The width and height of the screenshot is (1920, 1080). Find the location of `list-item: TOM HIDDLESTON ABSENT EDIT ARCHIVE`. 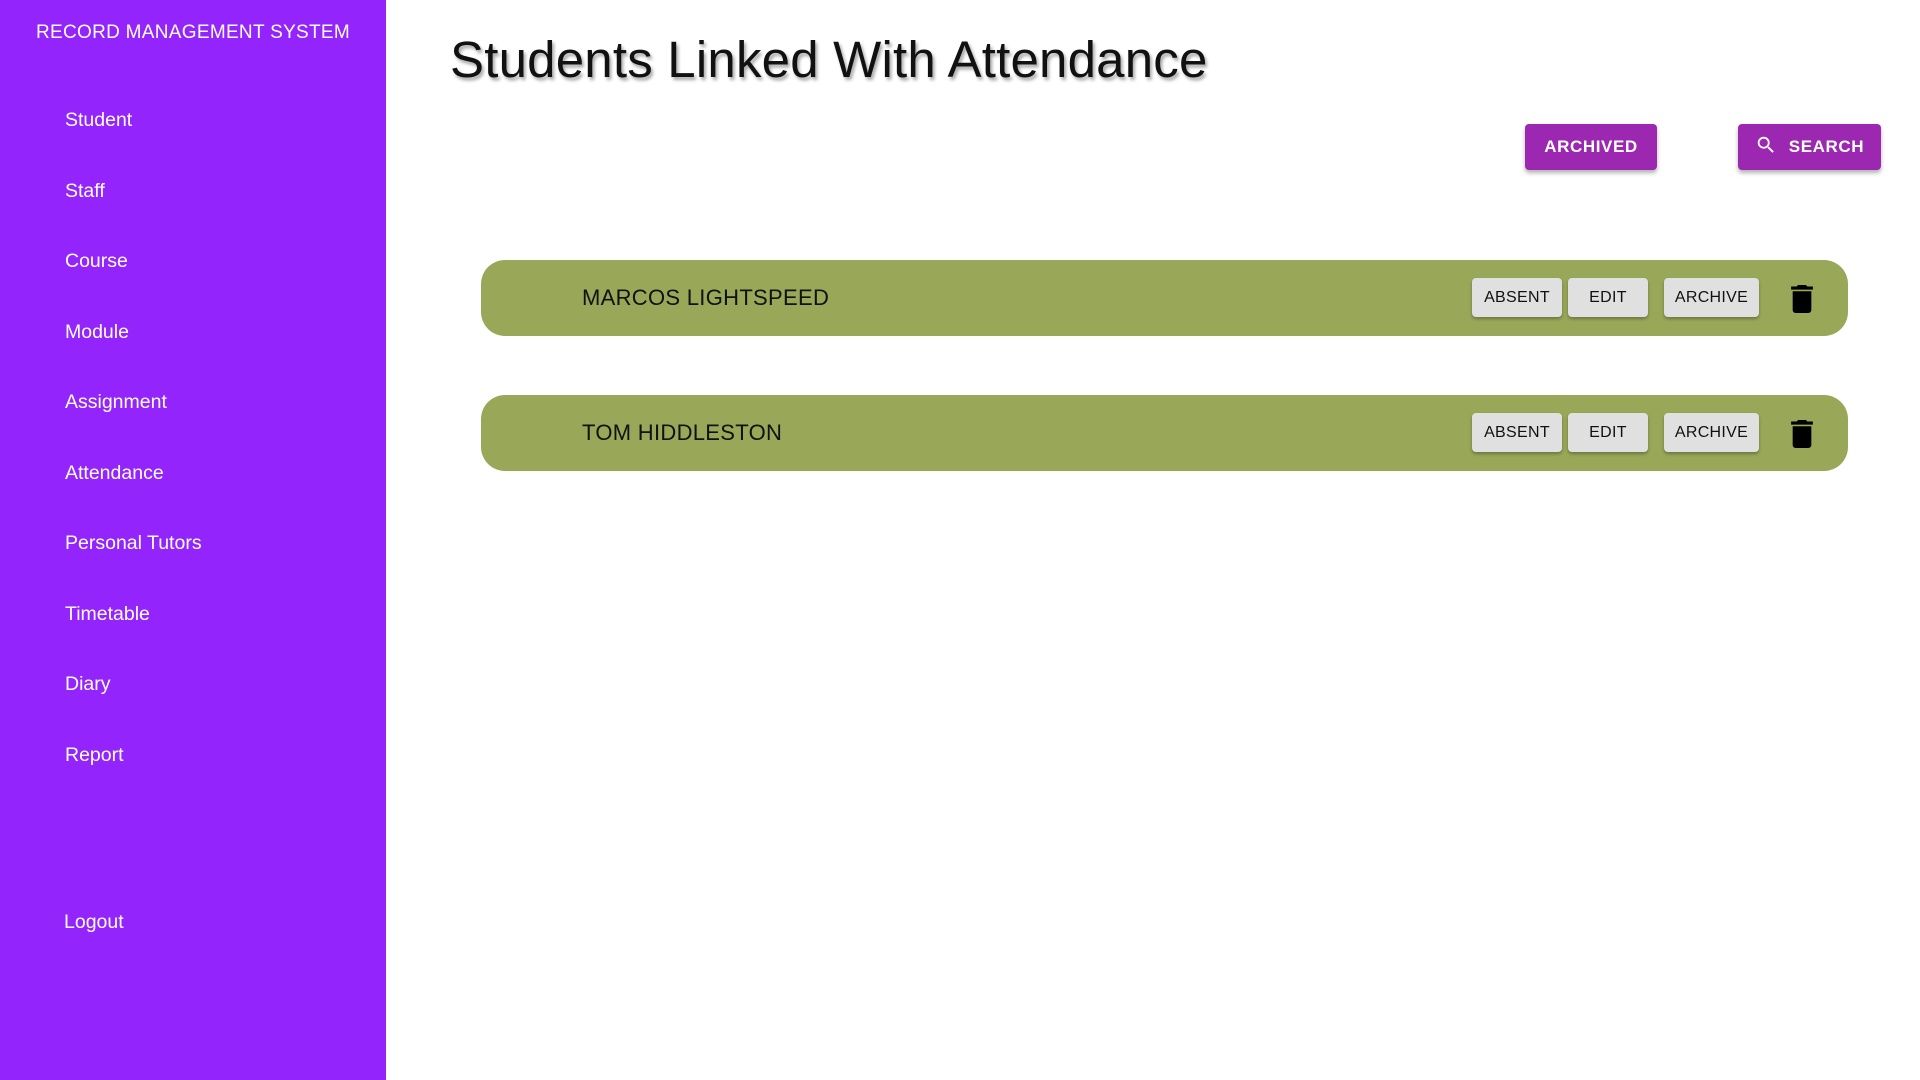

list-item: TOM HIDDLESTON ABSENT EDIT ARCHIVE is located at coordinates (1164, 433).